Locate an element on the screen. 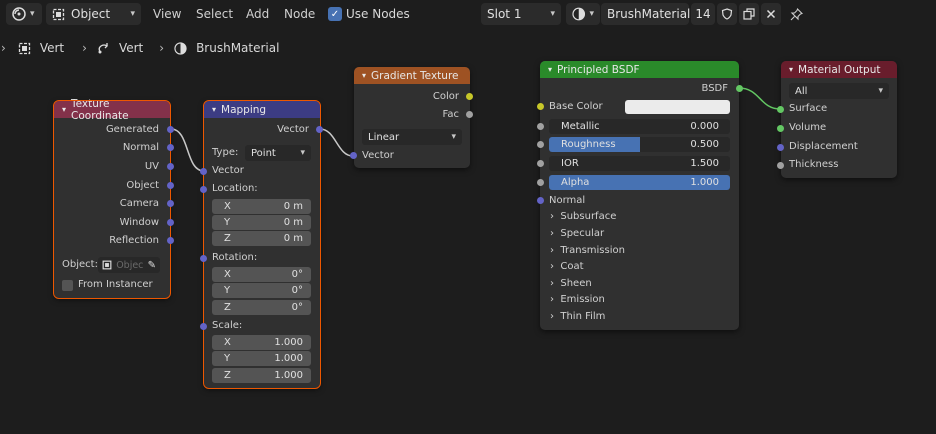  metallic-field: Metallic 0.000 is located at coordinates (639, 126).